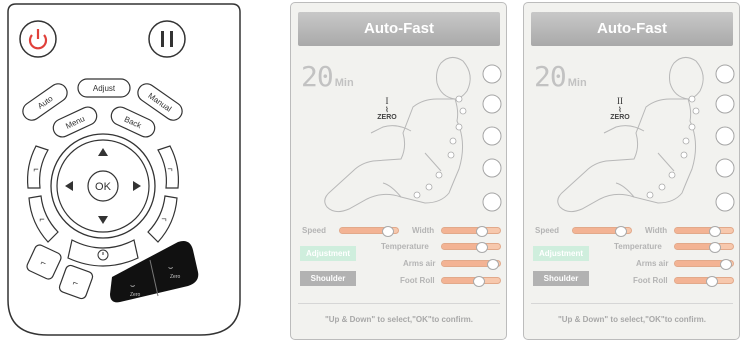  Describe the element at coordinates (170, 267) in the screenshot. I see `zero-two-icon: ⌣` at that location.